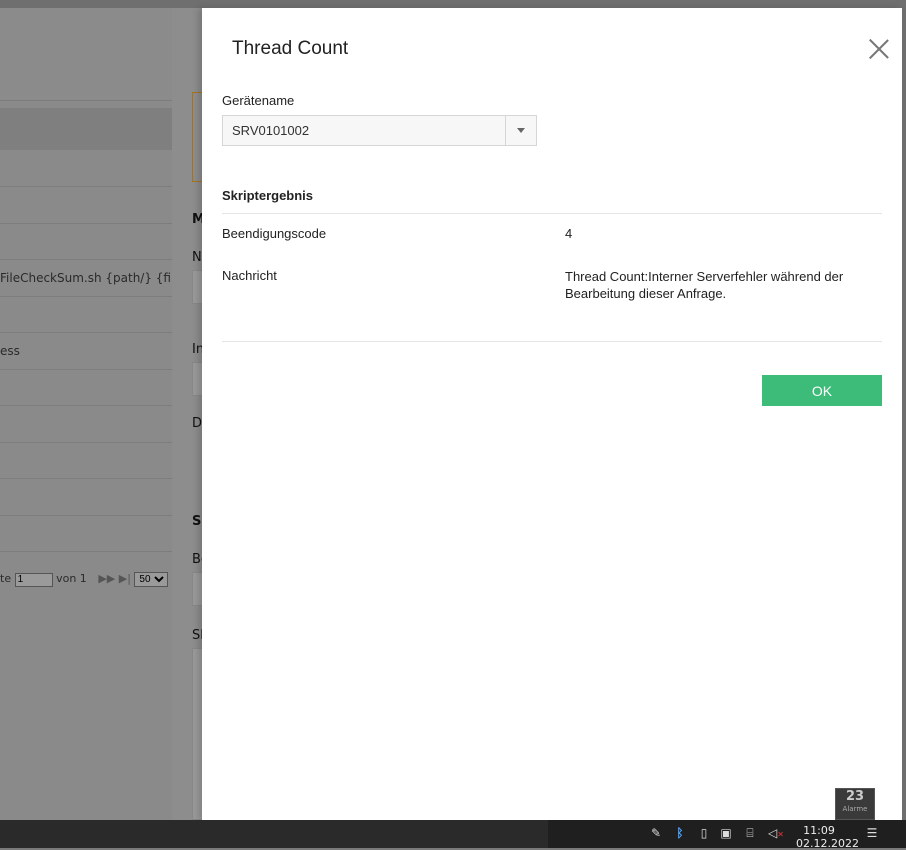 The width and height of the screenshot is (906, 850). What do you see at coordinates (904, 414) in the screenshot?
I see `right-edge-strip` at bounding box center [904, 414].